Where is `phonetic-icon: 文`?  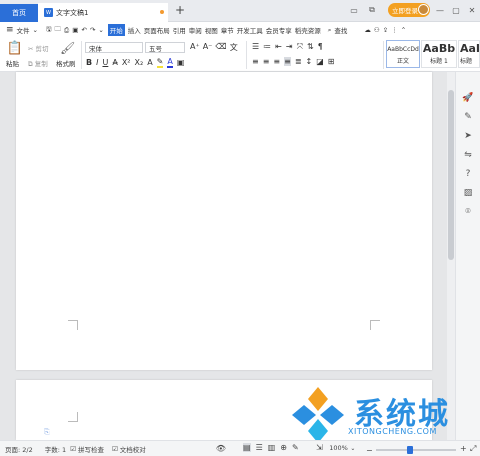
phonetic-icon: 文 is located at coordinates (234, 47).